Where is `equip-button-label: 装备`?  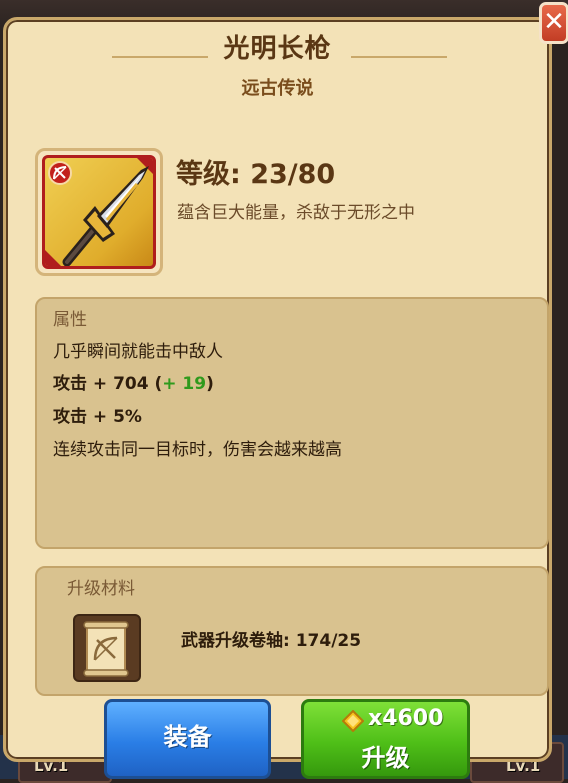 equip-button-label: 装备 is located at coordinates (187, 737).